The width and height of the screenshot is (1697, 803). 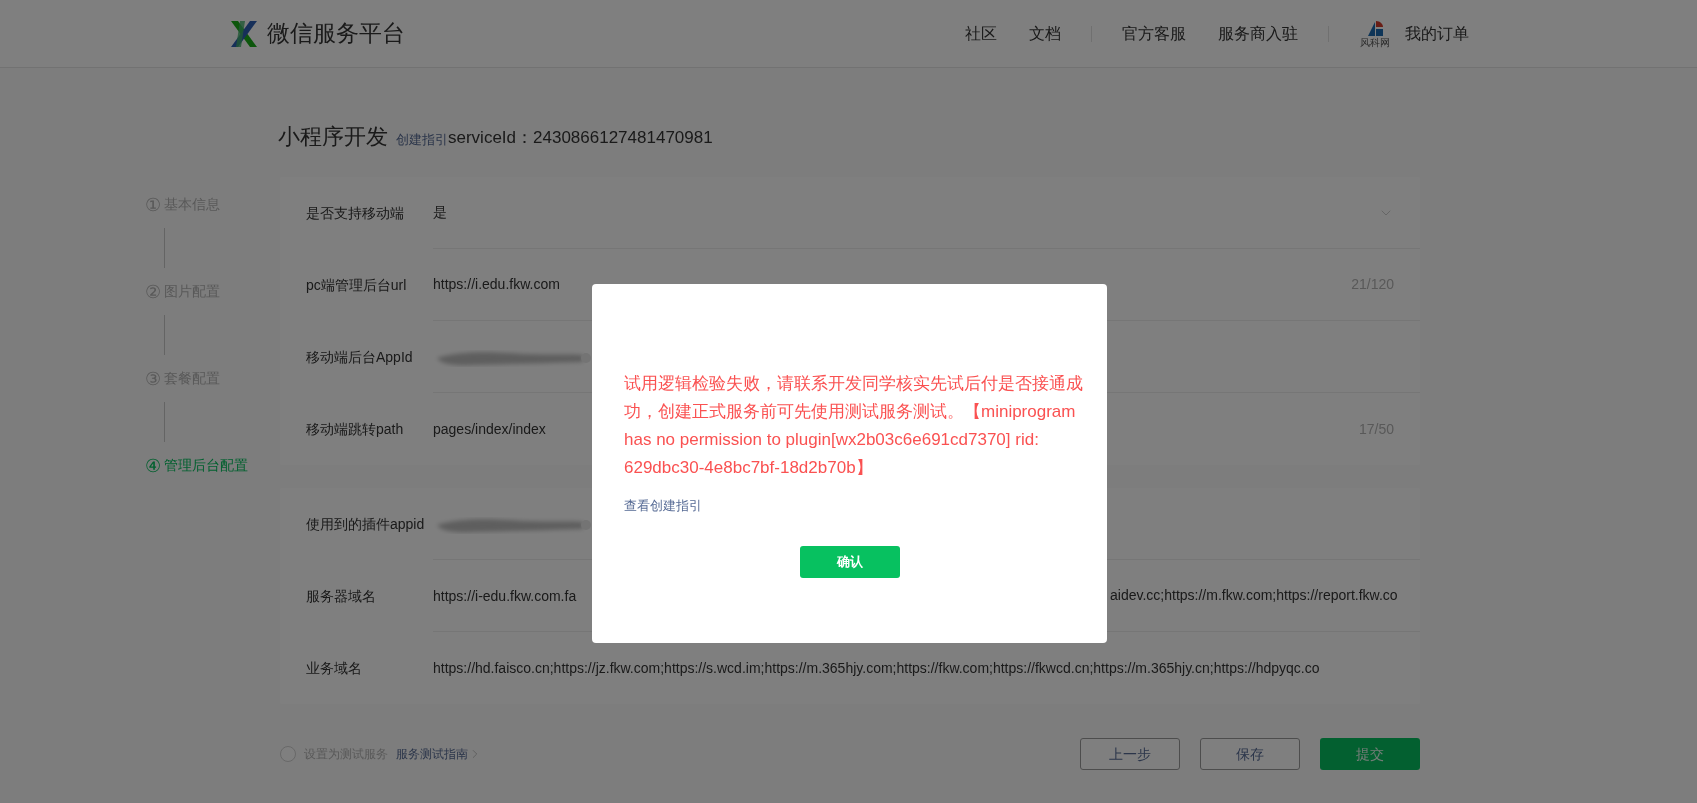 I want to click on logo-icon, so click(x=243, y=33).